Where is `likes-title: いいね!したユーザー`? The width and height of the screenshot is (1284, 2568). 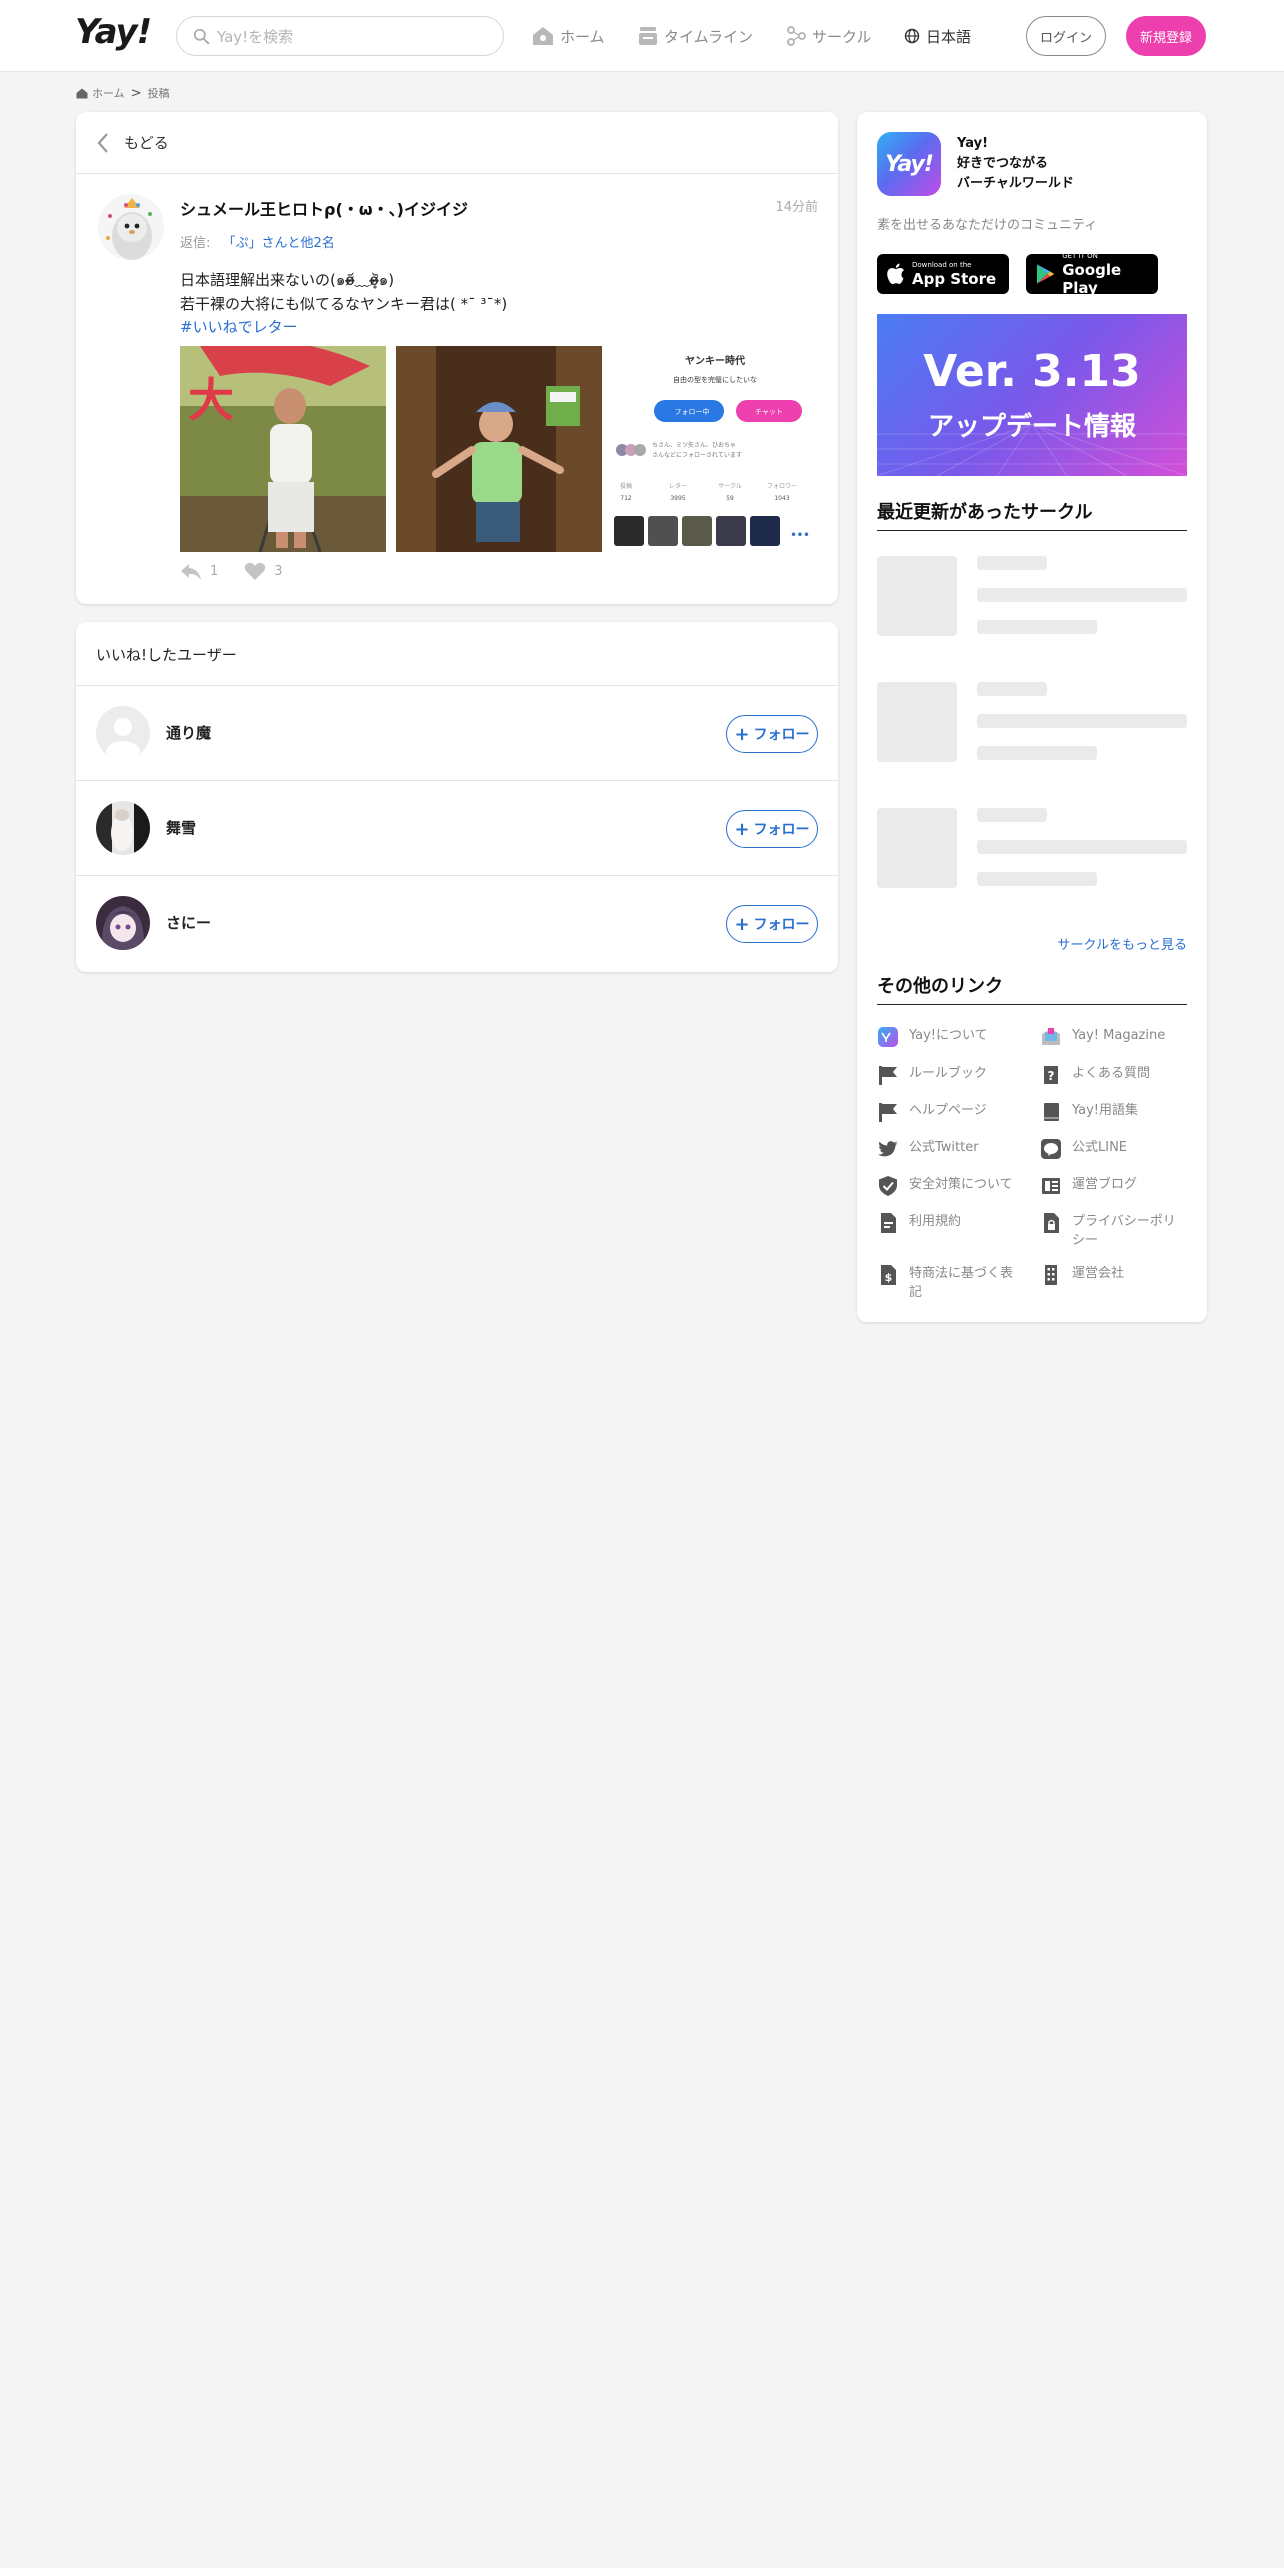 likes-title: いいね!したユーザー is located at coordinates (457, 654).